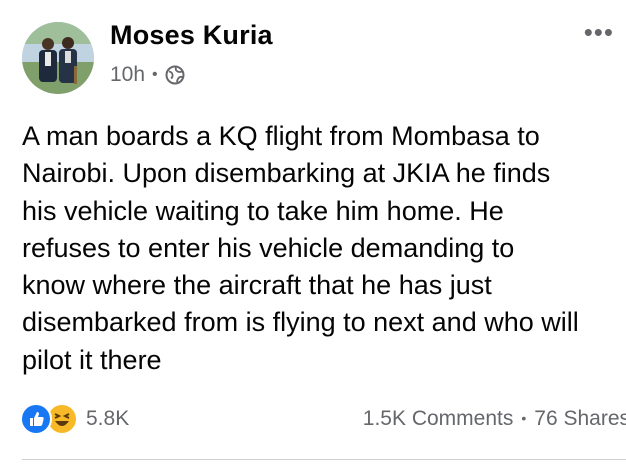  I want to click on post-meta: 10h •, so click(147, 75).